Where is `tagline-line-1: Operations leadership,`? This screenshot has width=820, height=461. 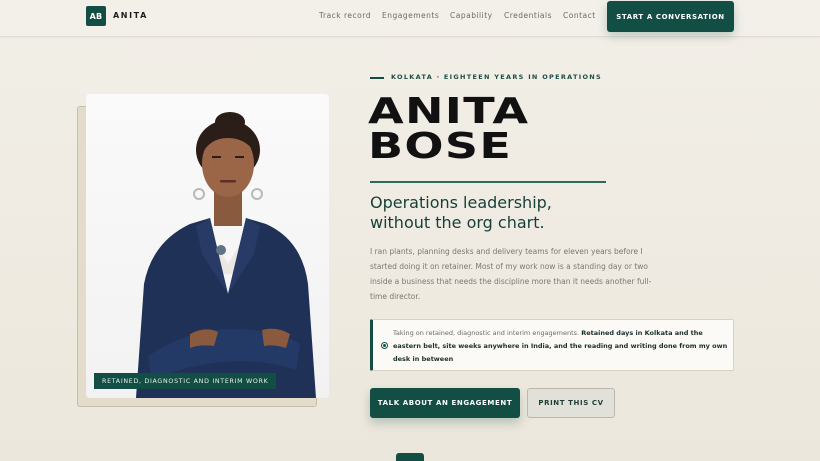
tagline-line-1: Operations leadership, is located at coordinates (461, 202).